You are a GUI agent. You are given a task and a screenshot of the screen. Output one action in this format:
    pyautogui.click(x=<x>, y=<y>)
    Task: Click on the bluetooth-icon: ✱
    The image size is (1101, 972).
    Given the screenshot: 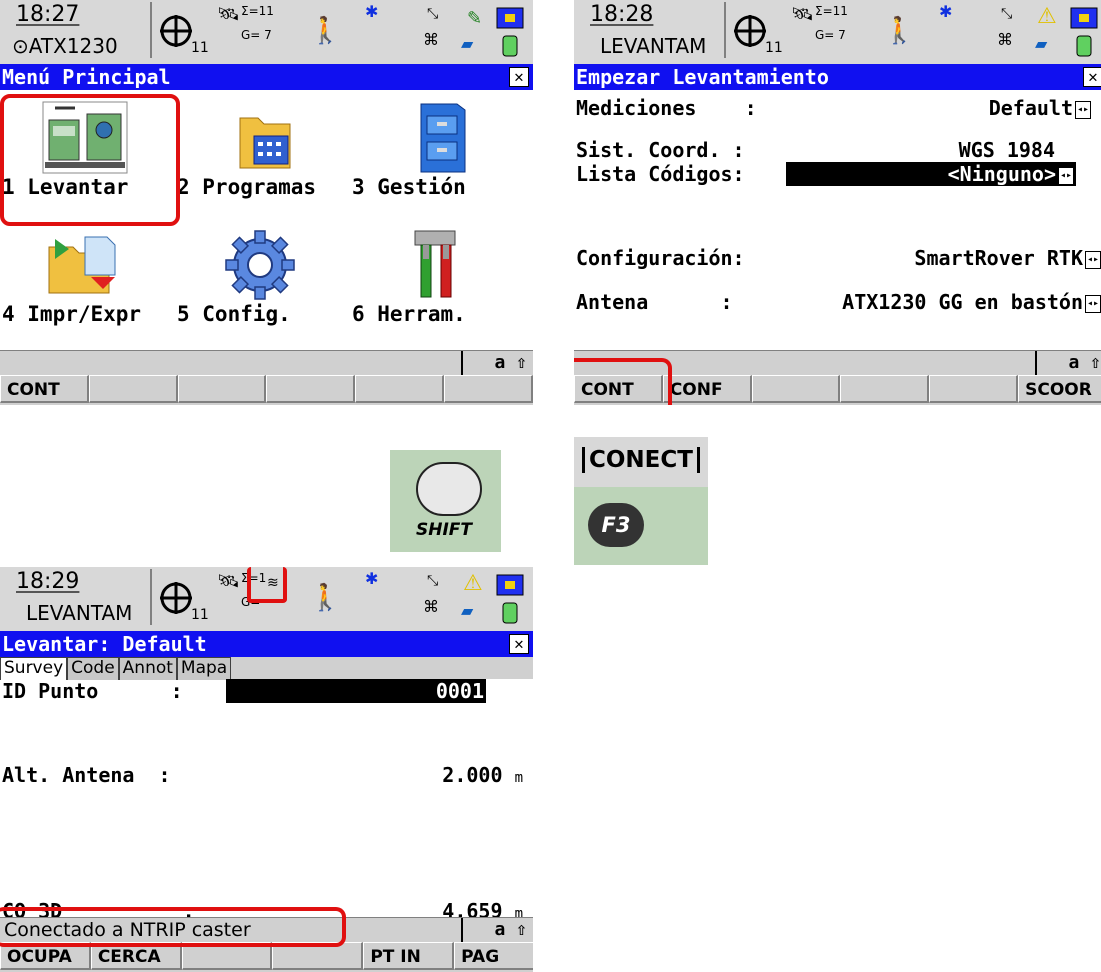 What is the action you would take?
    pyautogui.click(x=372, y=578)
    